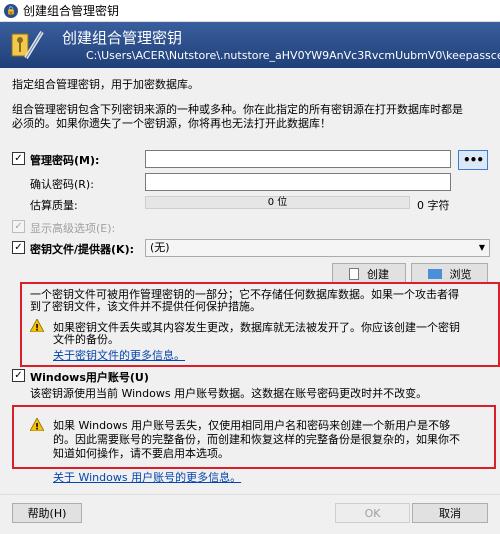  I want to click on cancel-button: 取消, so click(450, 513).